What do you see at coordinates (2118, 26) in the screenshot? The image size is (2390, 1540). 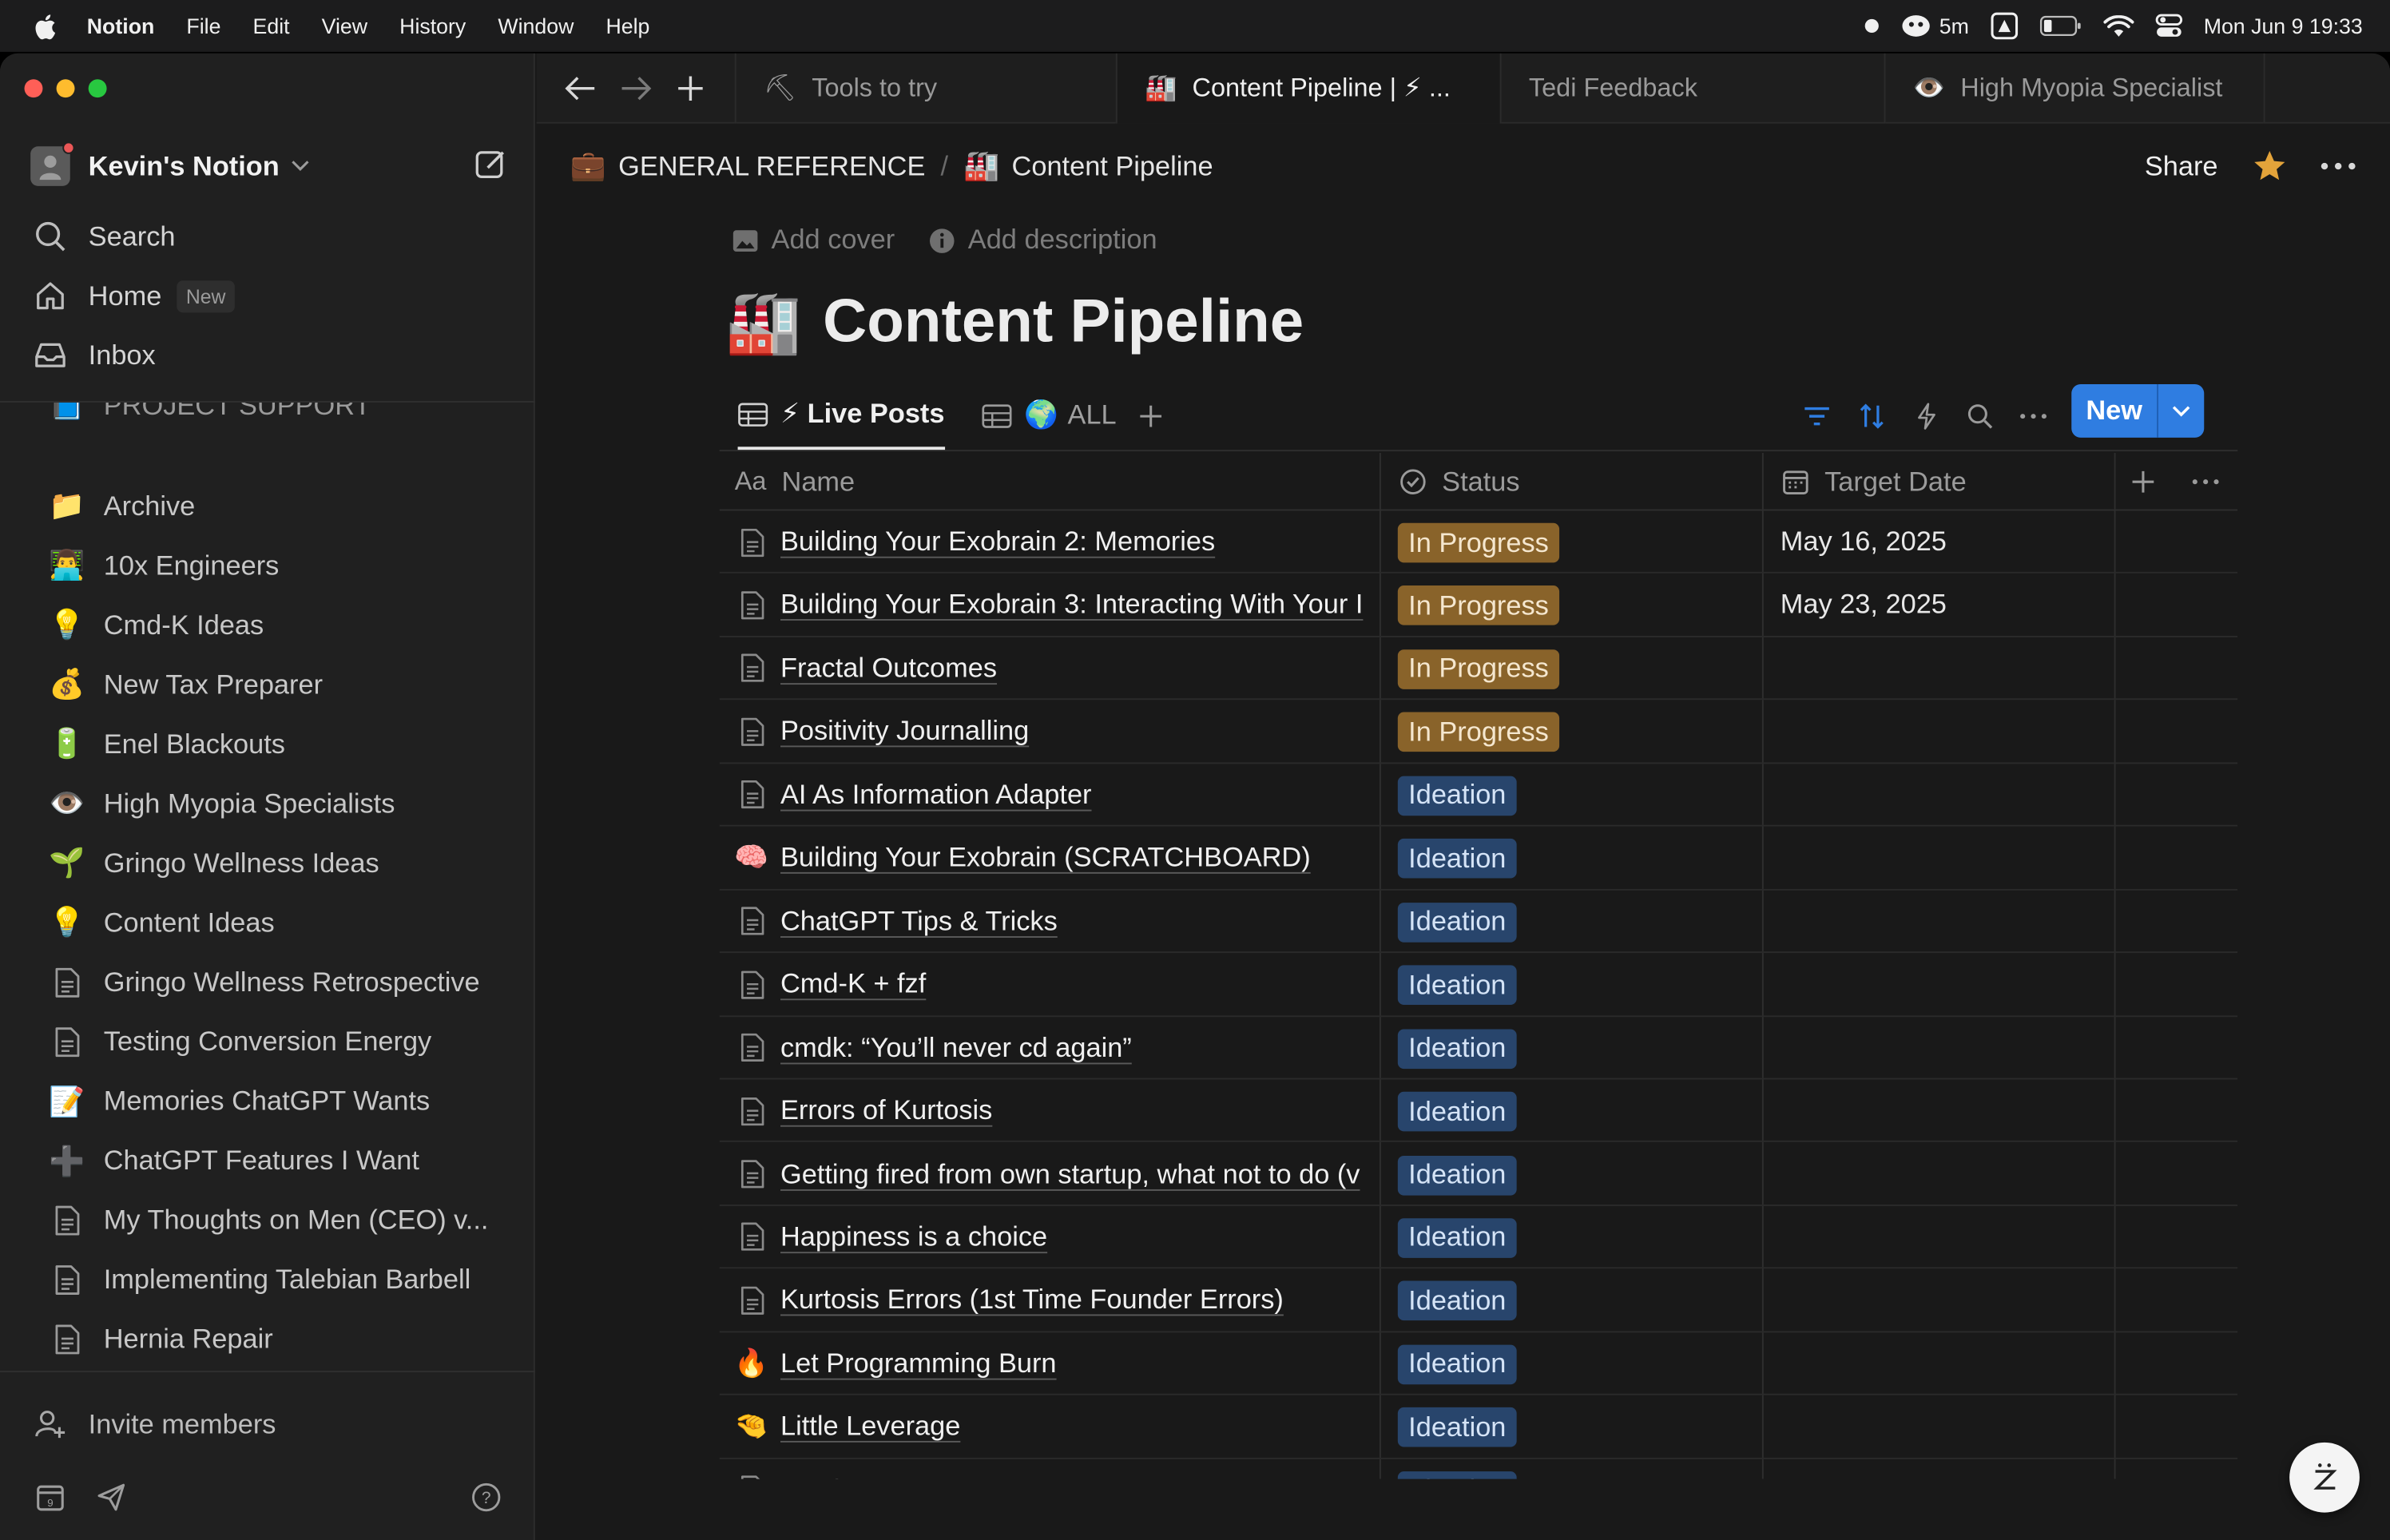 I see `wifi-icon` at bounding box center [2118, 26].